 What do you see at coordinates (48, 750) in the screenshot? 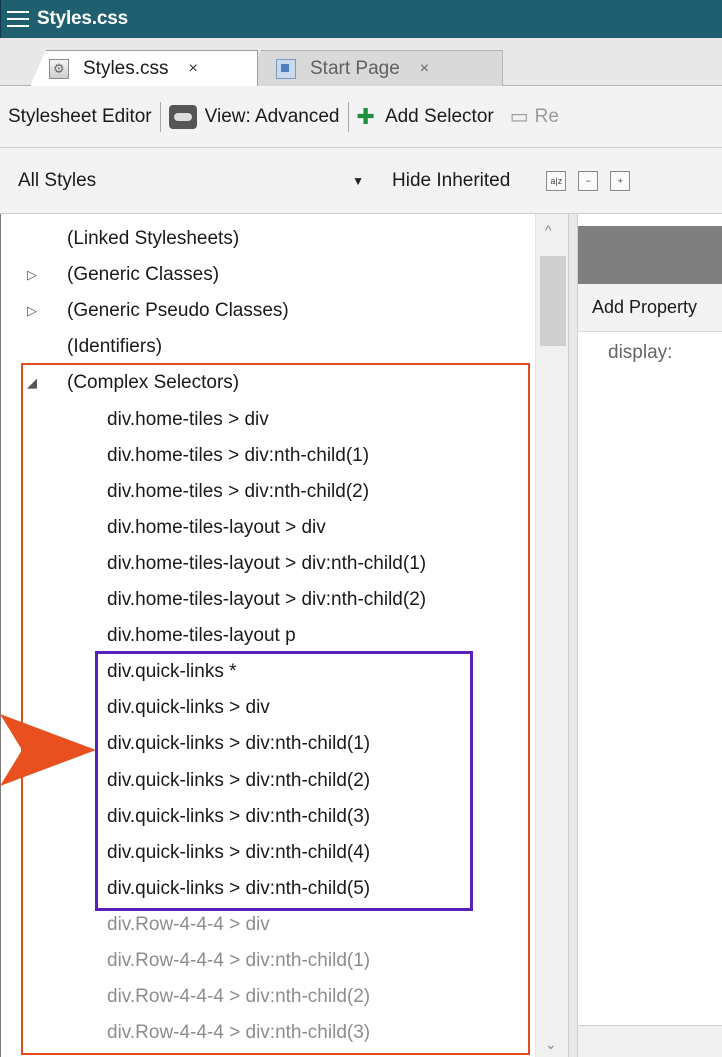
I see `pointer-arrow-icon` at bounding box center [48, 750].